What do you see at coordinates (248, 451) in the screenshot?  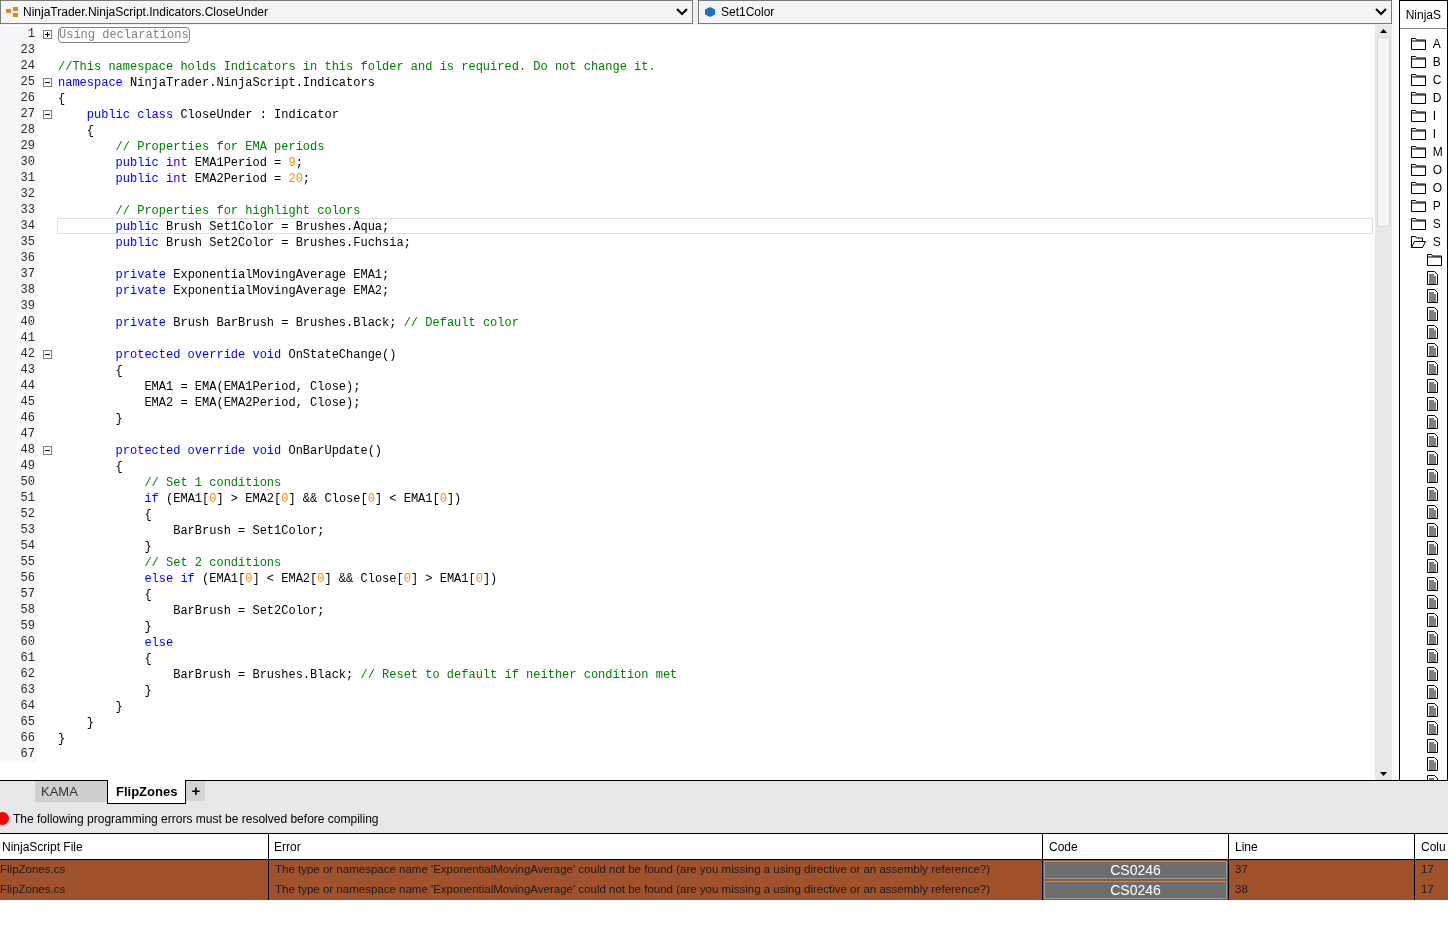 I see `code-line: protected override void OnBarUpdate()` at bounding box center [248, 451].